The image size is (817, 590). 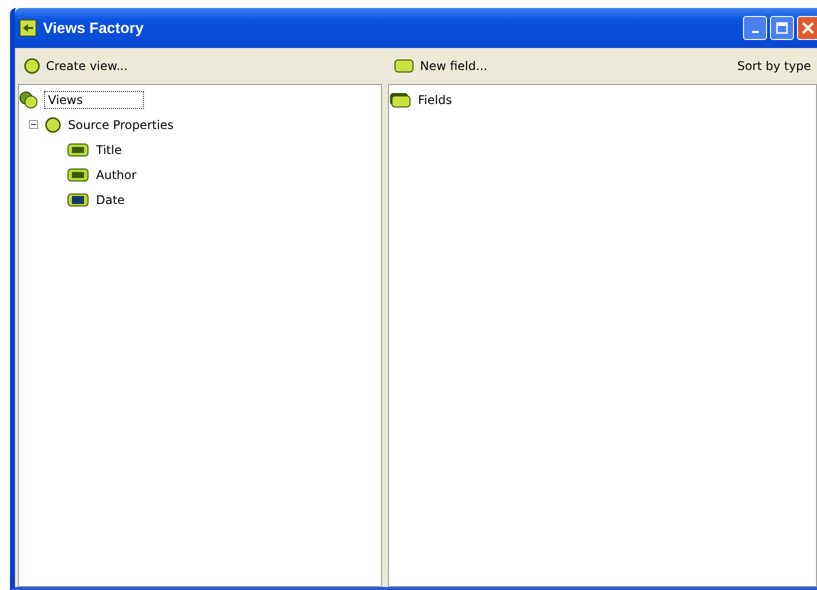 What do you see at coordinates (400, 100) in the screenshot?
I see `folder-icon` at bounding box center [400, 100].